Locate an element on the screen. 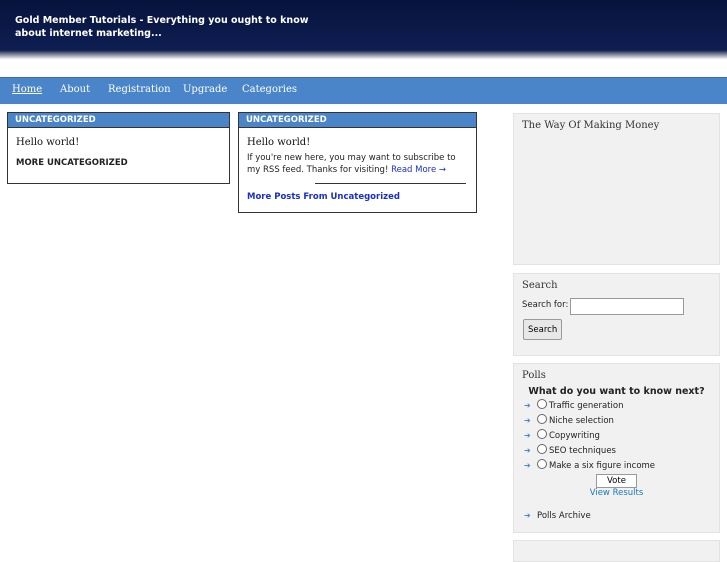 This screenshot has height=562, width=727. nav-registration: Registration is located at coordinates (139, 89).